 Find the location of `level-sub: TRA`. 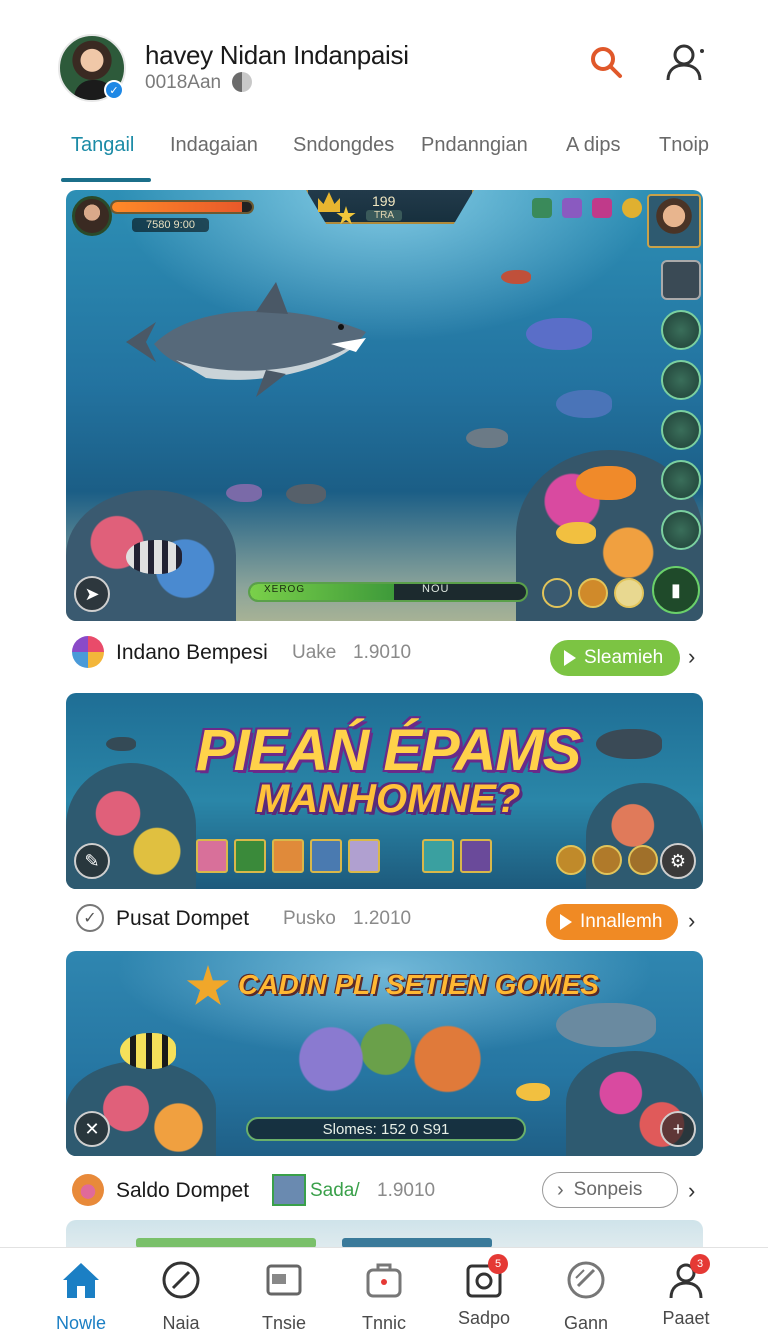

level-sub: TRA is located at coordinates (384, 215).